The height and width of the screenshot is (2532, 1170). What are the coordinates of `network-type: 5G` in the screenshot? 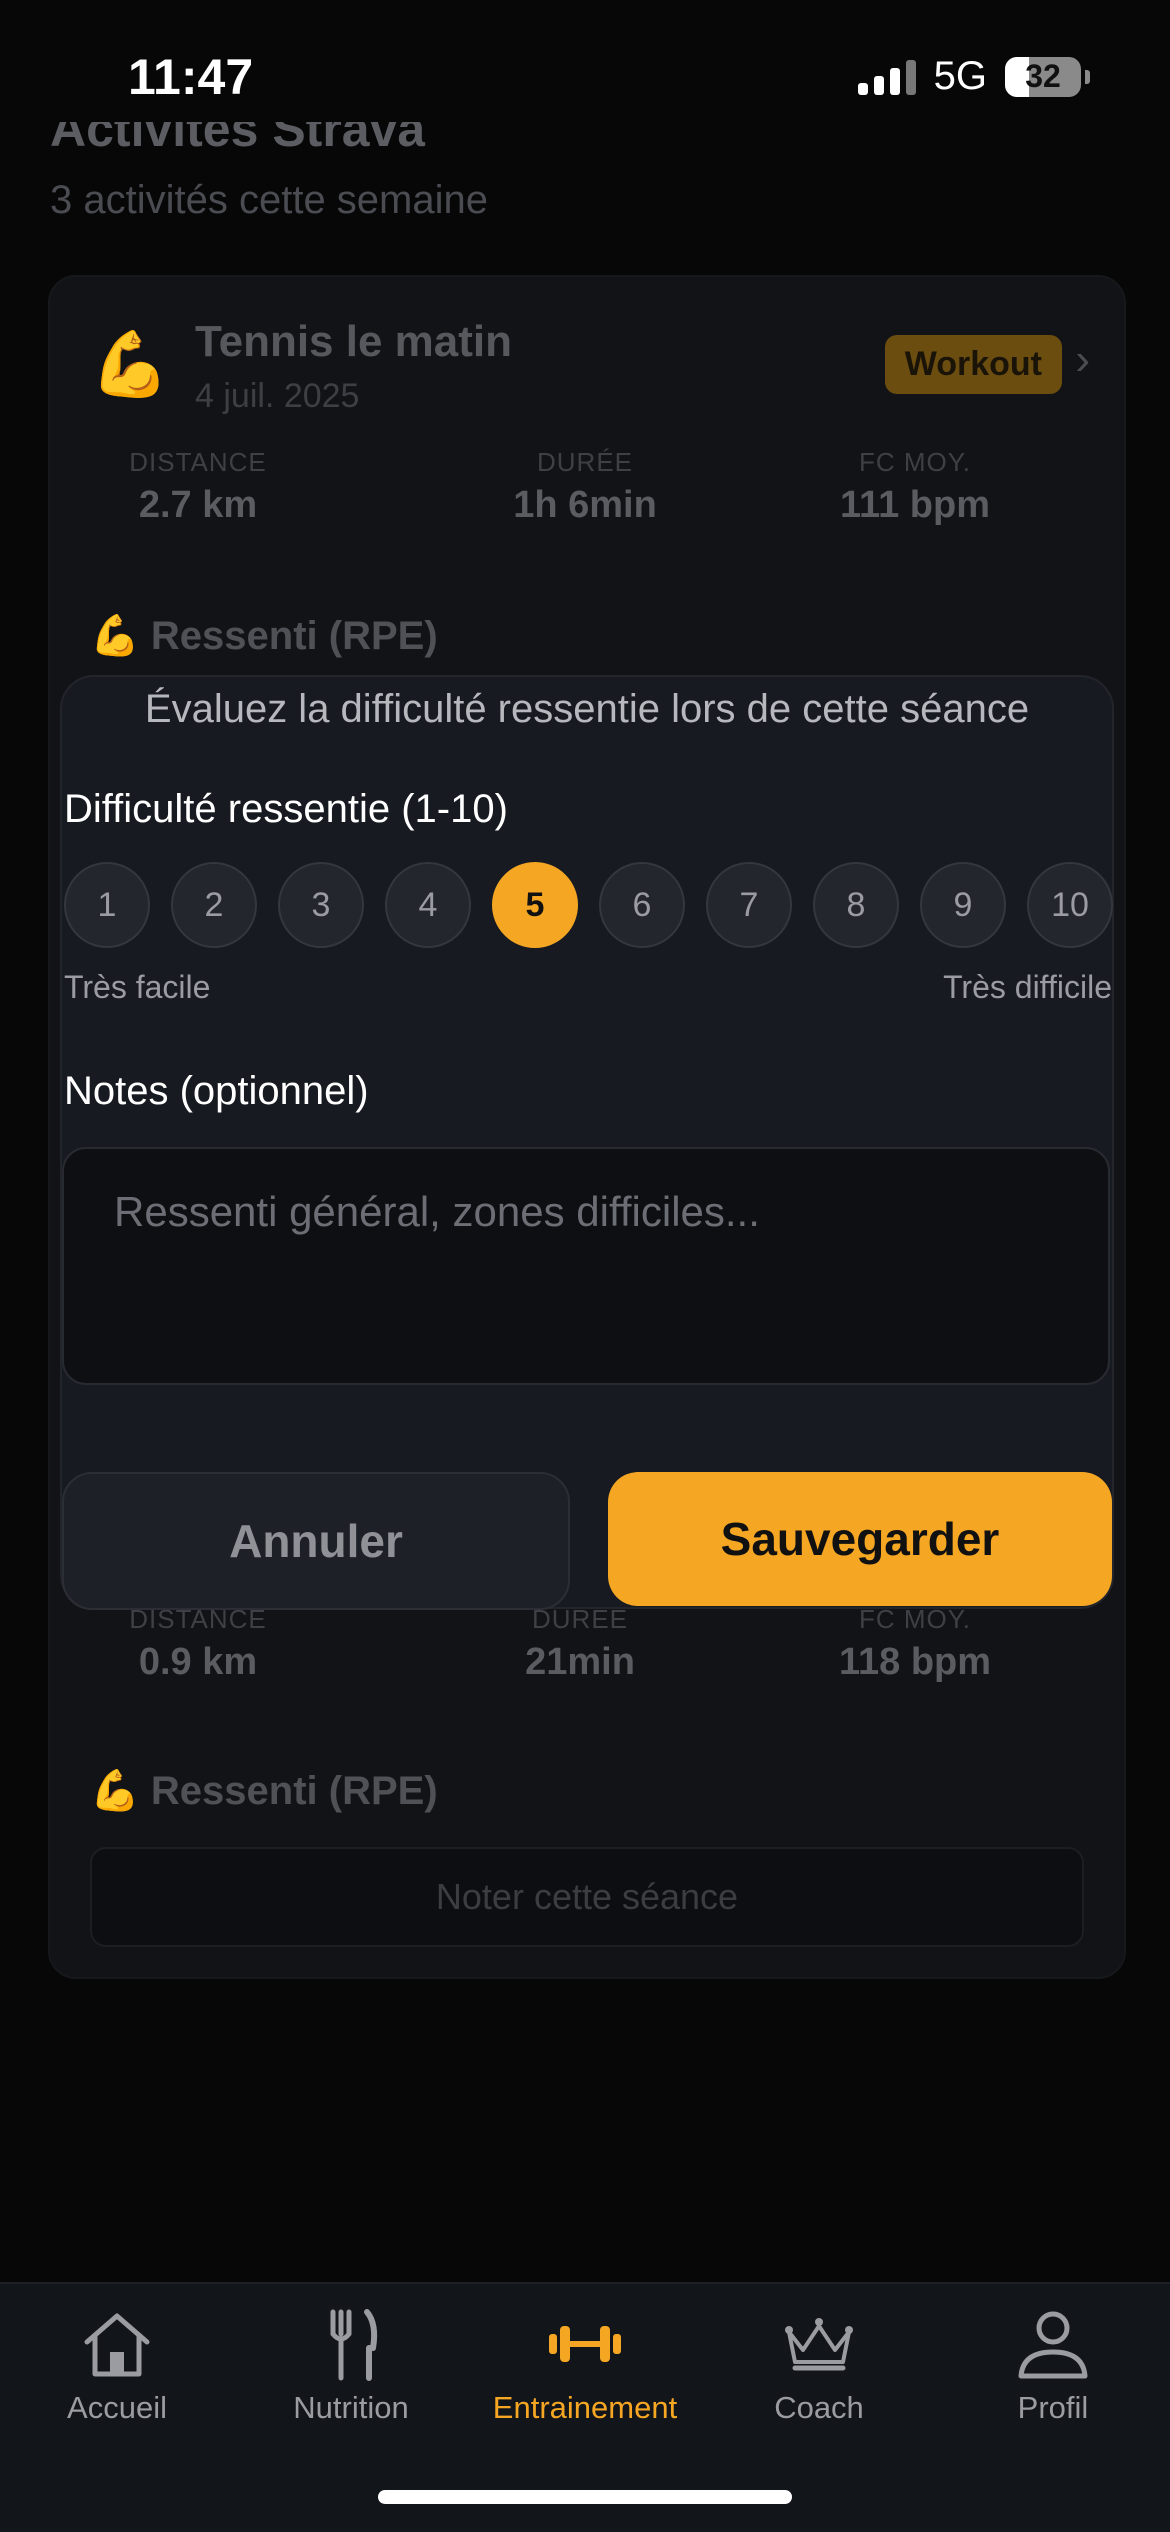 It's located at (960, 76).